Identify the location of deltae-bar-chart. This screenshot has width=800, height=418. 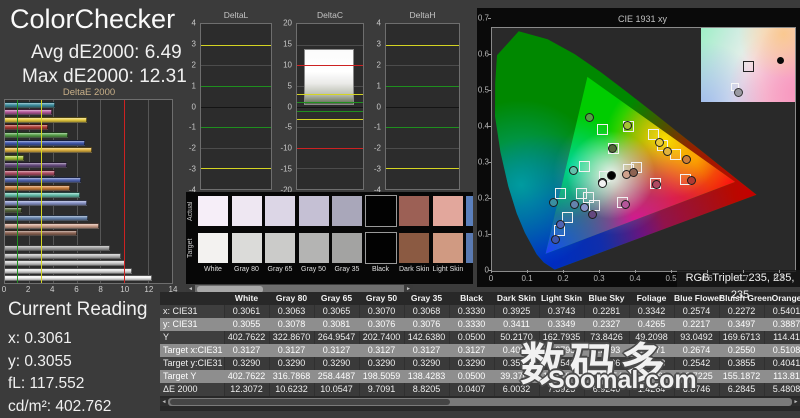
(88, 191).